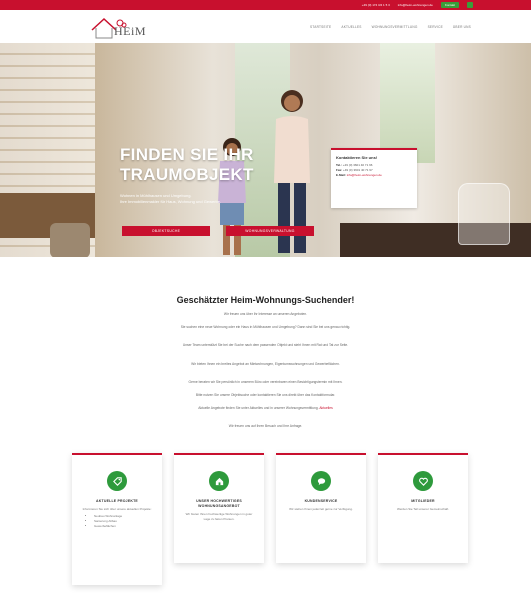  What do you see at coordinates (270, 231) in the screenshot?
I see `wohnungsverwaltung-button: WOHNUNGSVERWALTUNG` at bounding box center [270, 231].